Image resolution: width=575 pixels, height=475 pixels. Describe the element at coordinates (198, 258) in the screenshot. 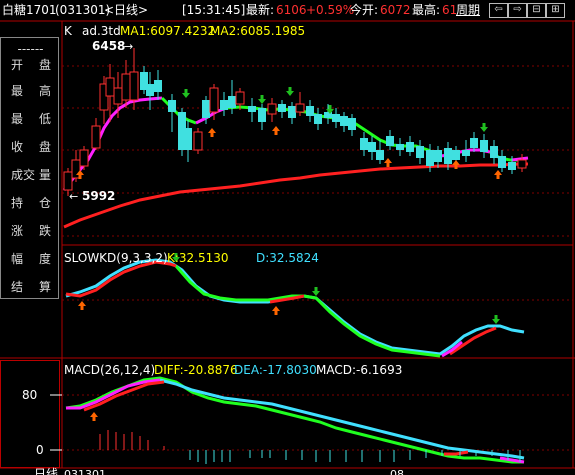

I see `kd-k-value: K:32.5130` at that location.